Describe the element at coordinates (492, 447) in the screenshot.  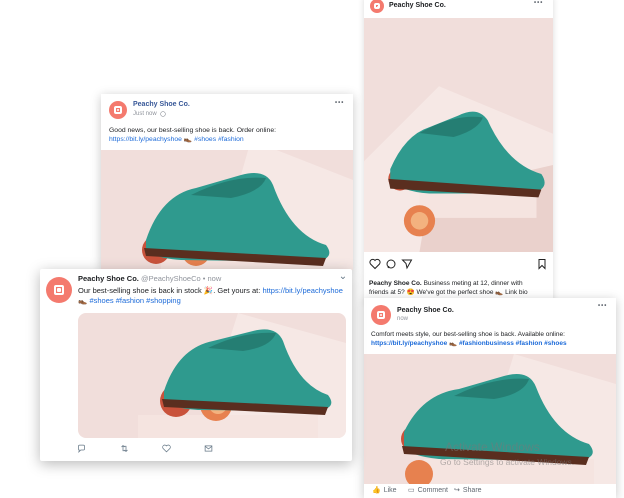
I see `activation-watermark-title: Activate Windows` at that location.